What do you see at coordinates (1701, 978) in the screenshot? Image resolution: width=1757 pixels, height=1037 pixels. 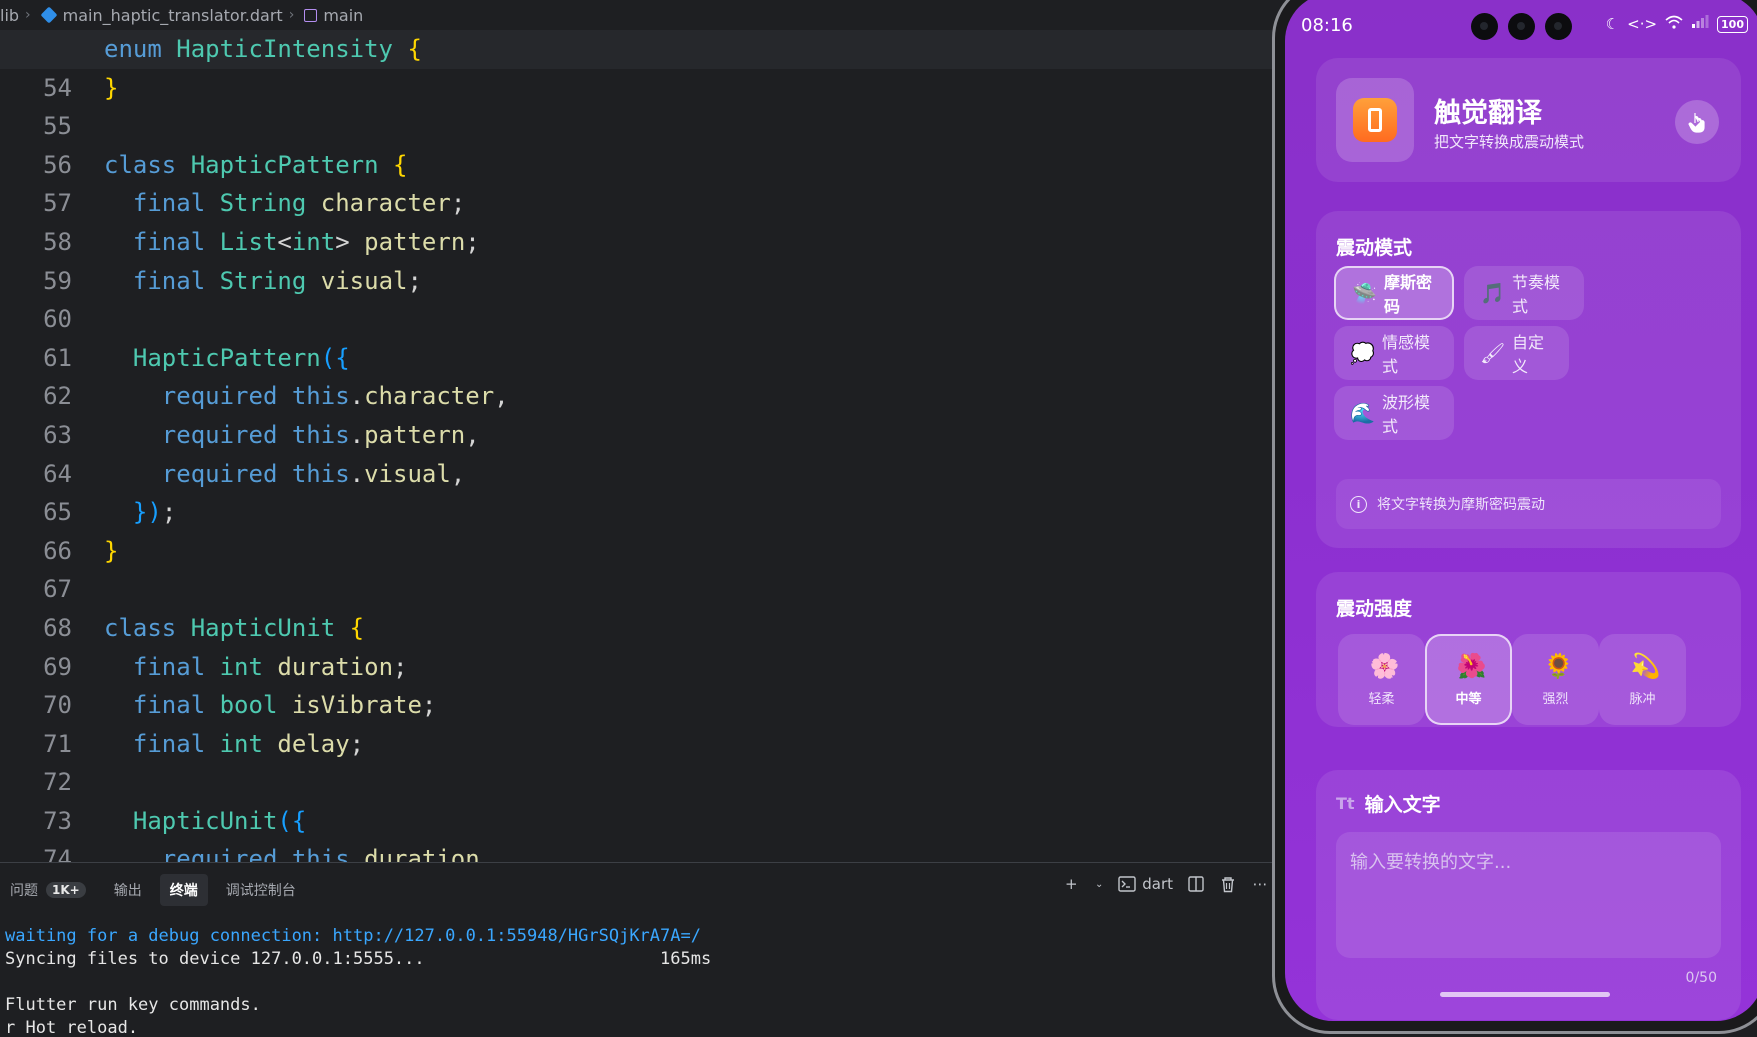 I see `char-counter: 0/50` at bounding box center [1701, 978].